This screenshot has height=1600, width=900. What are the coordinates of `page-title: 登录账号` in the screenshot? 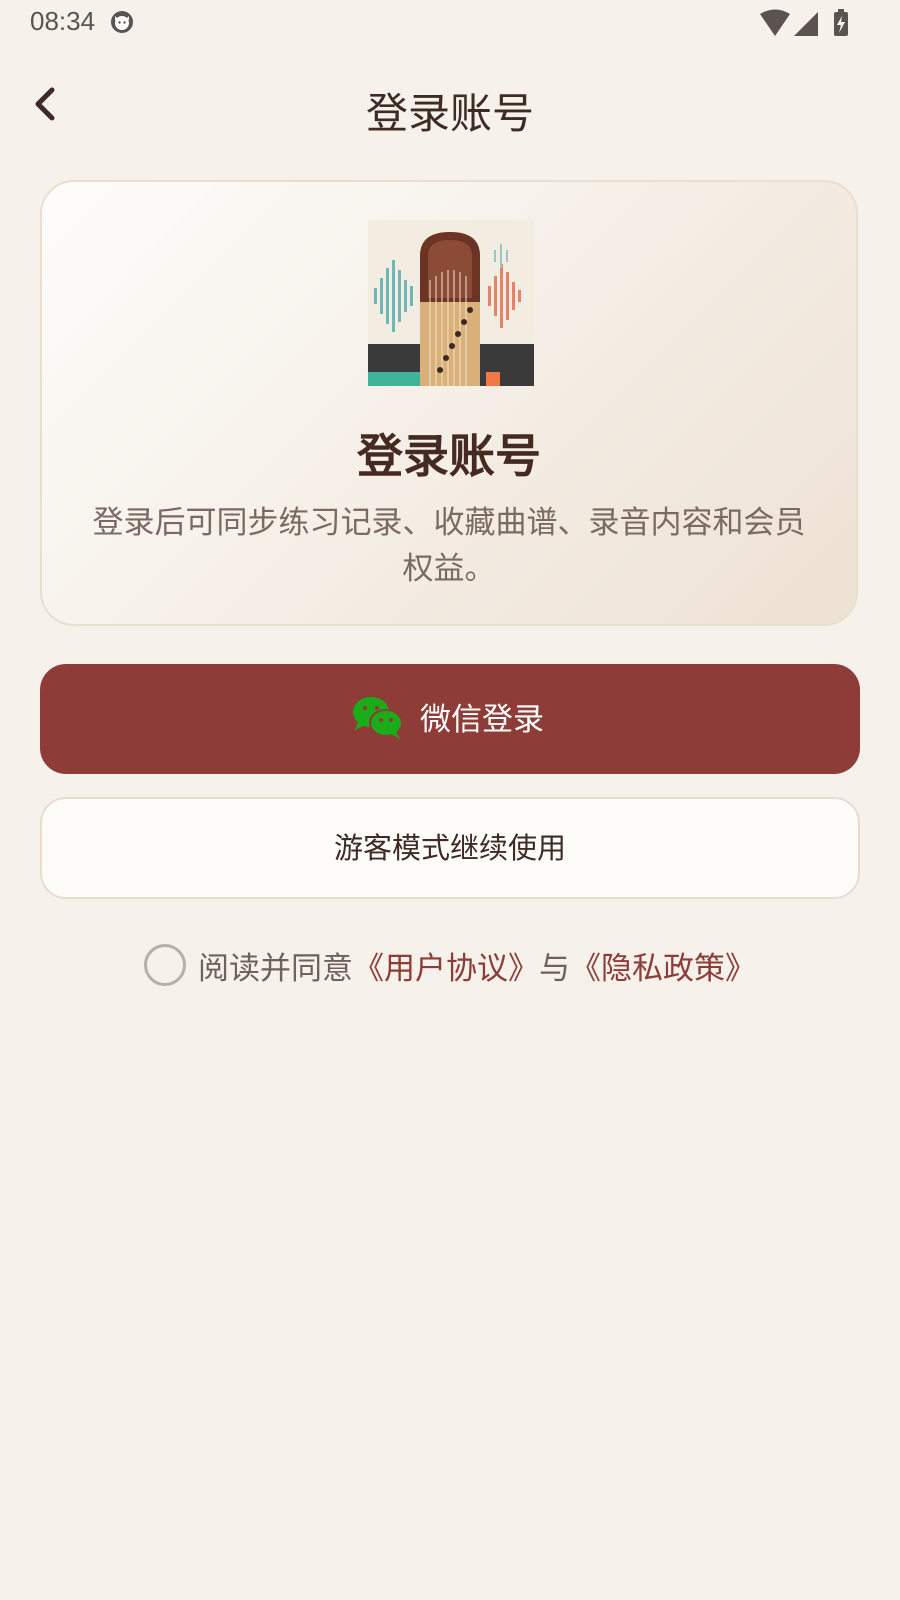 It's located at (449, 113).